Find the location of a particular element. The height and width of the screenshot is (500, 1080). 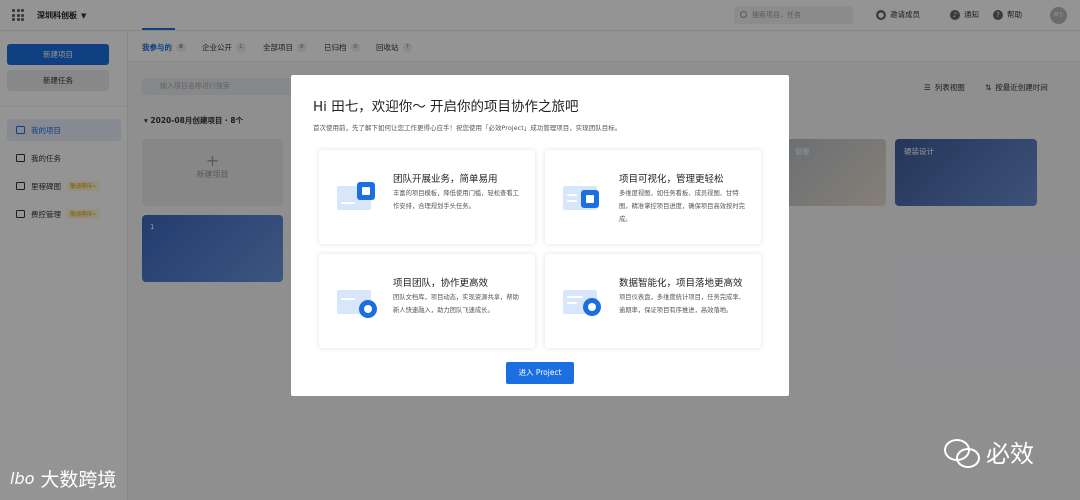

feature-desc: 项目仪表盘，多维度统计项目，任务完成率、逾期率，保证项目有序推进，高效落地。 is located at coordinates (682, 304).